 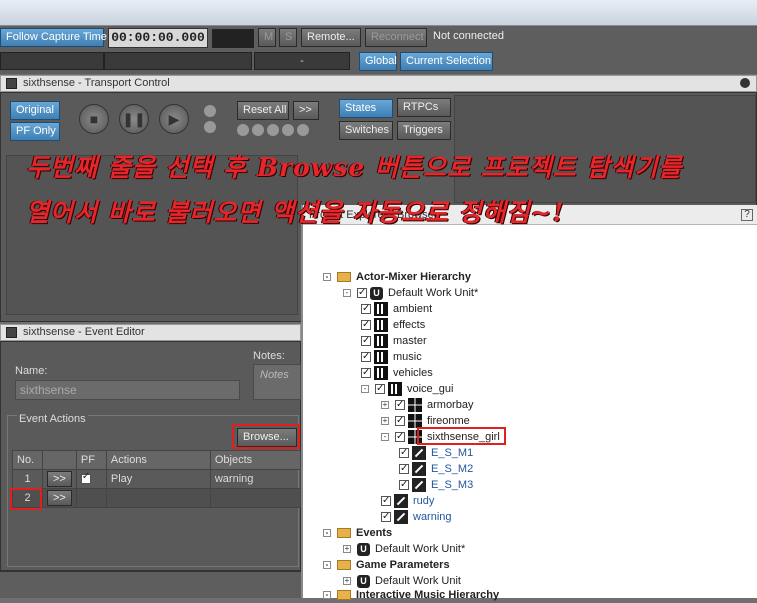 What do you see at coordinates (85, 478) in the screenshot?
I see `pf-checkbox` at bounding box center [85, 478].